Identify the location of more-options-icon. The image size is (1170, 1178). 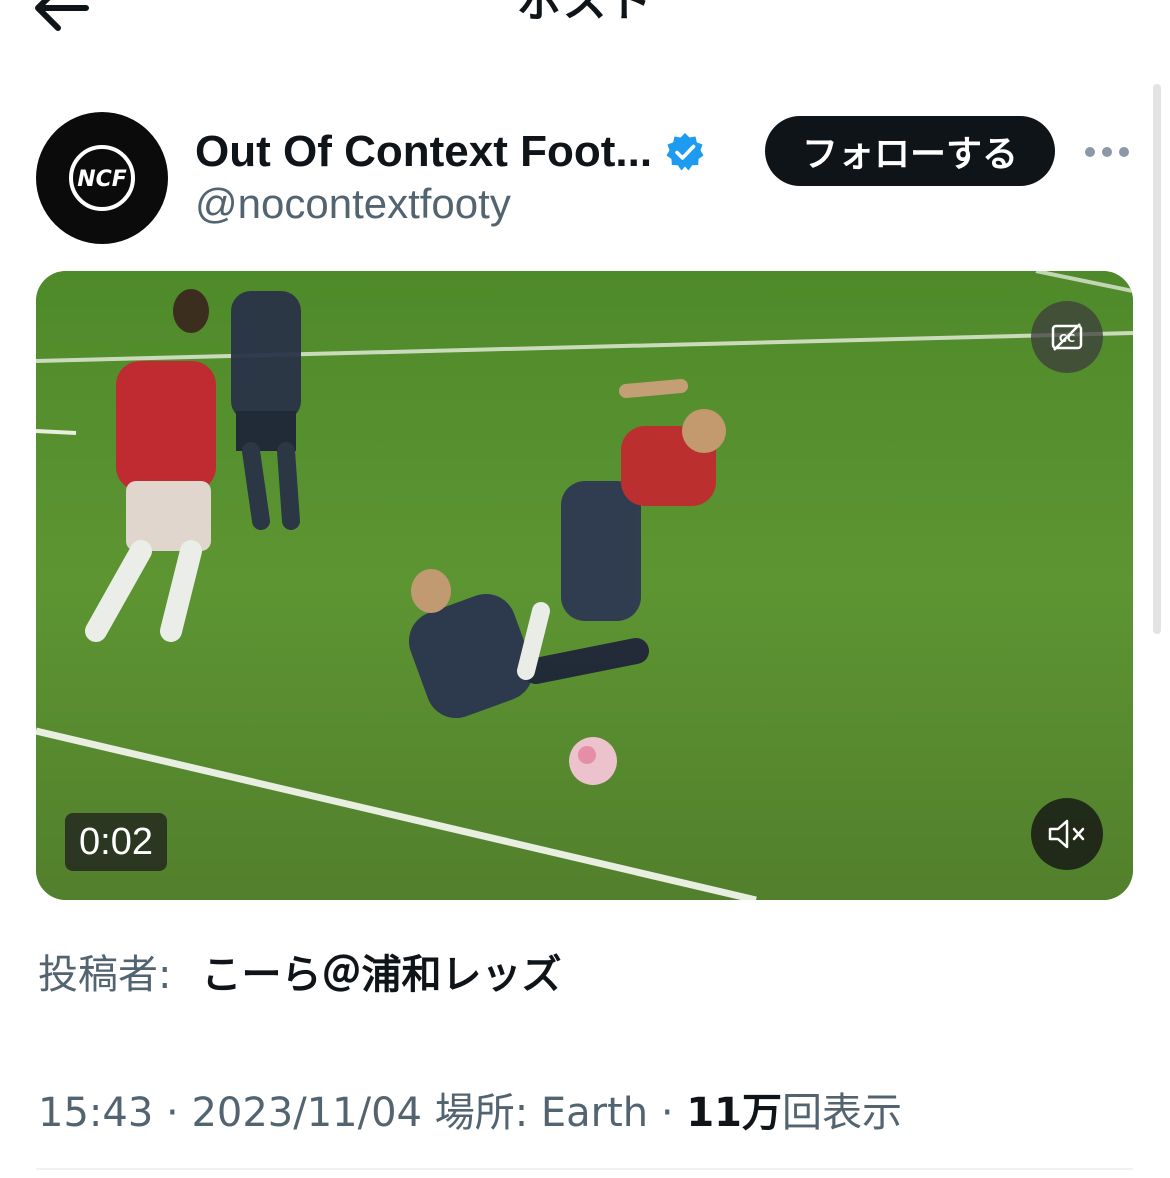
(1107, 152).